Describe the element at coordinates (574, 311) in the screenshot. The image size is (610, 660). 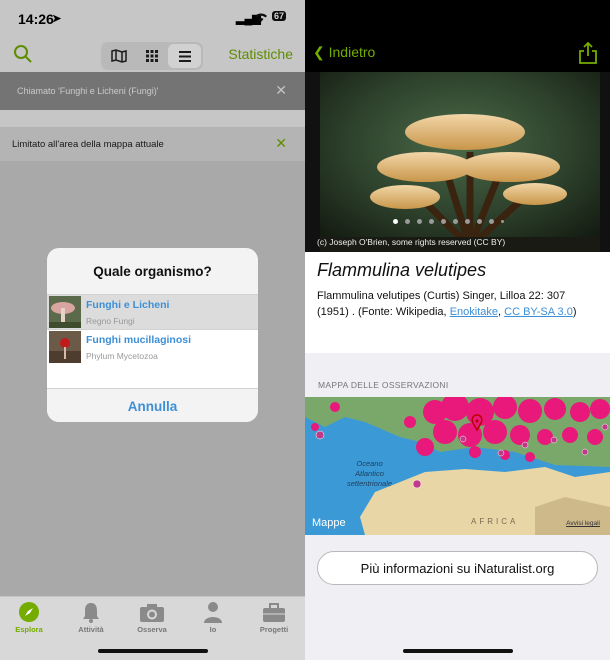
I see `description-end: )` at that location.